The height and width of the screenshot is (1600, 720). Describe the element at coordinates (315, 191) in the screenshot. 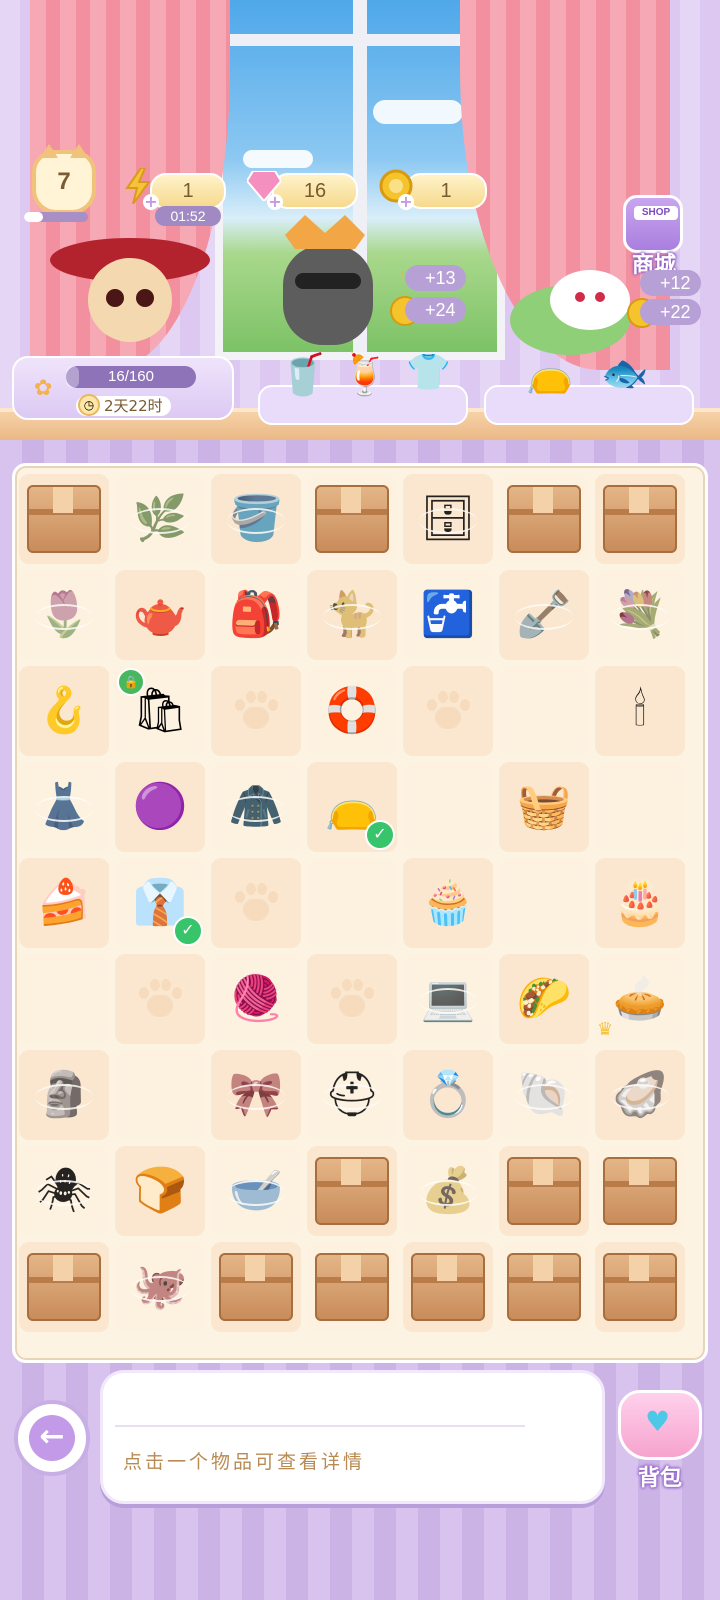

I see `gem-counter: 16` at that location.